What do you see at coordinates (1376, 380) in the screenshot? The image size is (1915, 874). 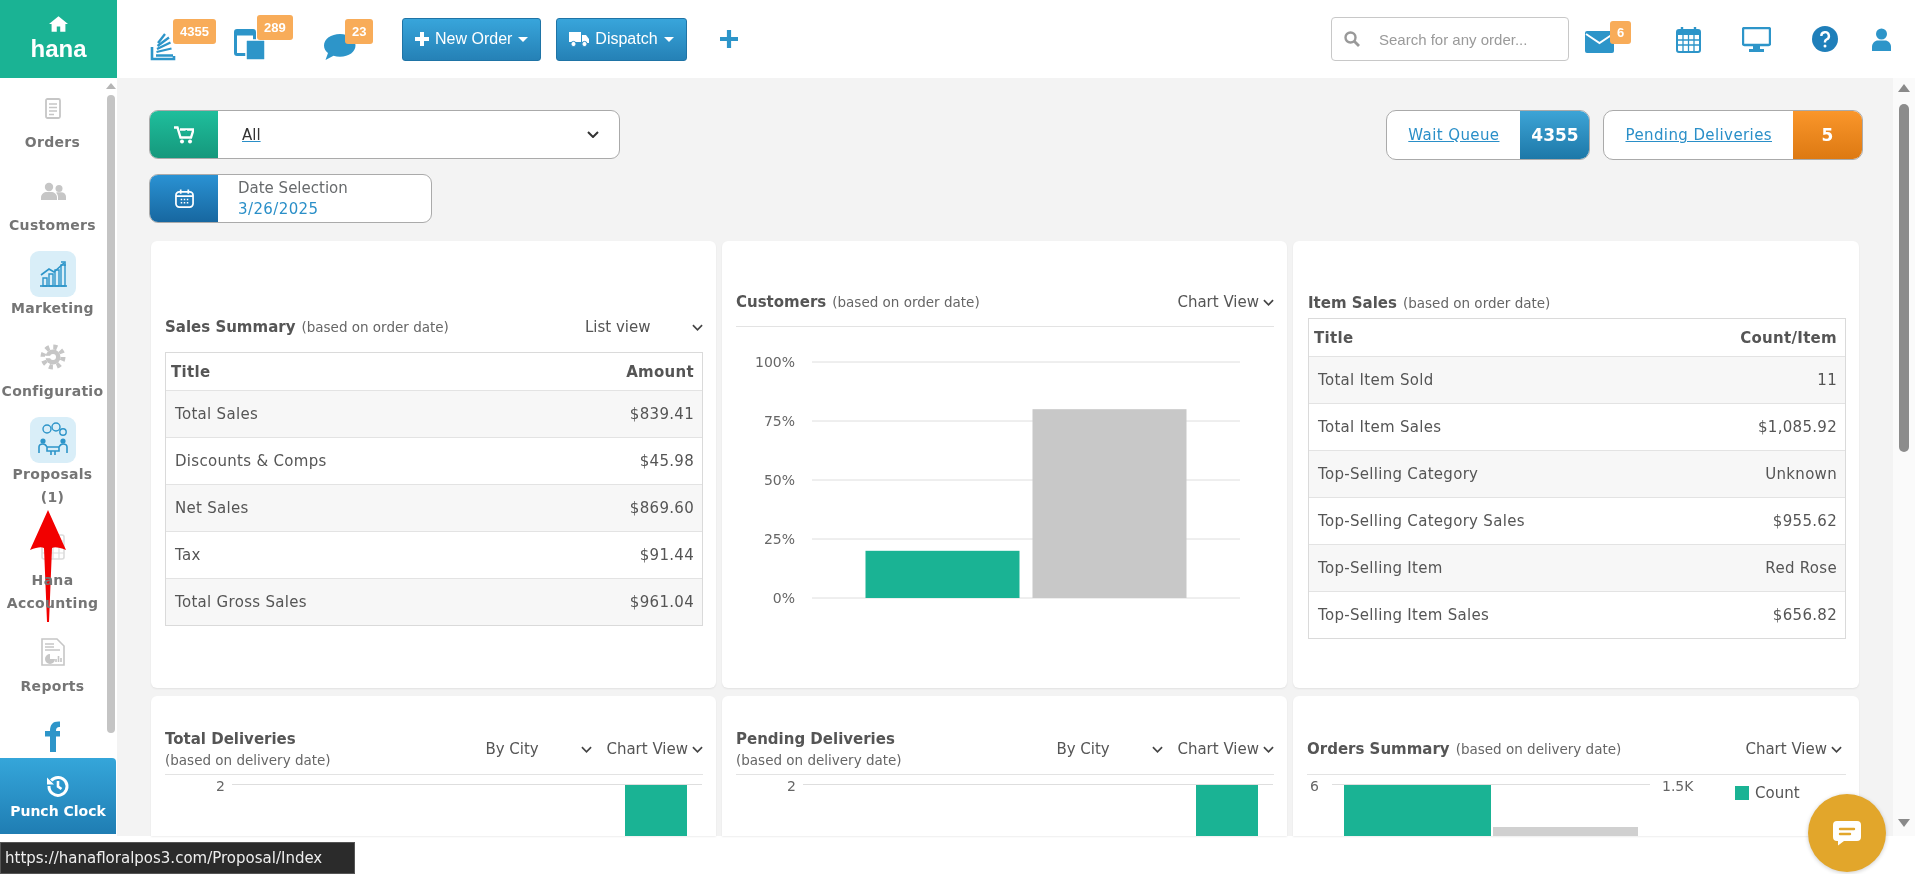 I see `table-cell-text: Total Item Sold` at bounding box center [1376, 380].